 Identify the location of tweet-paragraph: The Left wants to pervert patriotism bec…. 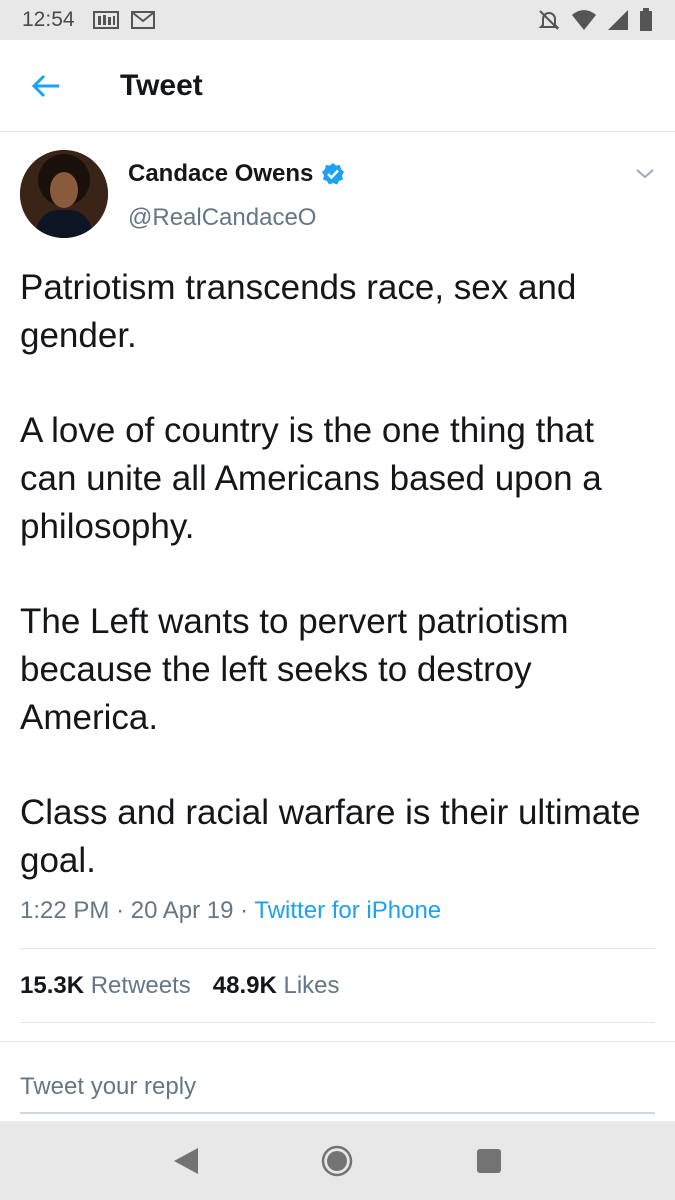
(294, 669).